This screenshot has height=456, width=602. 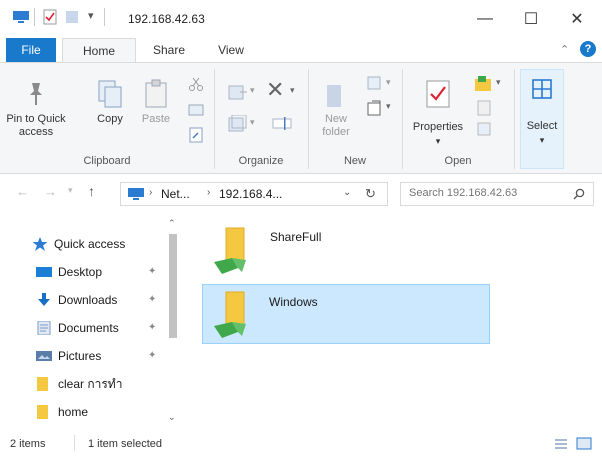 What do you see at coordinates (282, 123) in the screenshot?
I see `rename-icon` at bounding box center [282, 123].